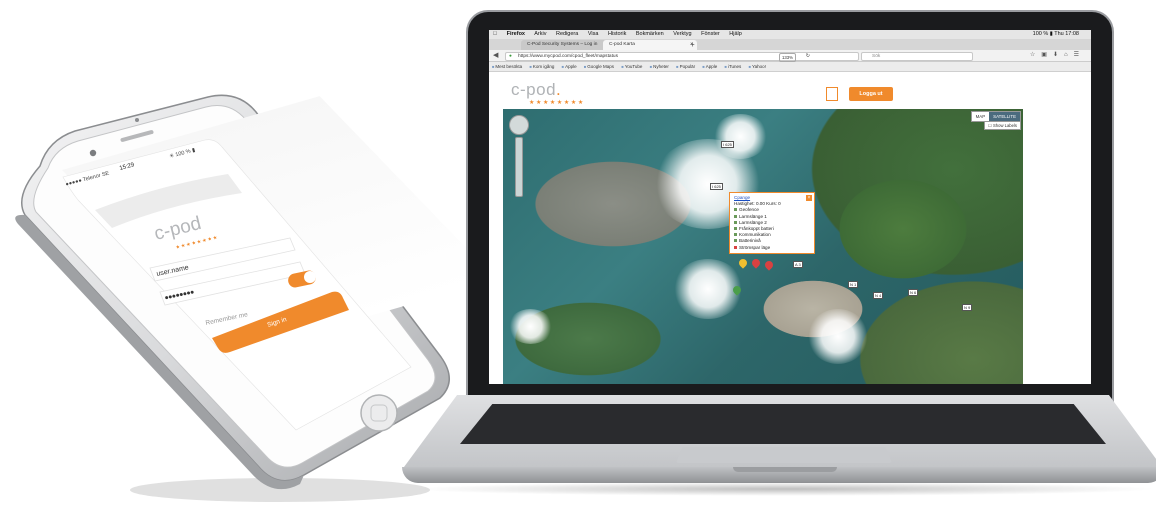  What do you see at coordinates (507, 66) in the screenshot?
I see `bookmark-item: Mest besökta` at bounding box center [507, 66].